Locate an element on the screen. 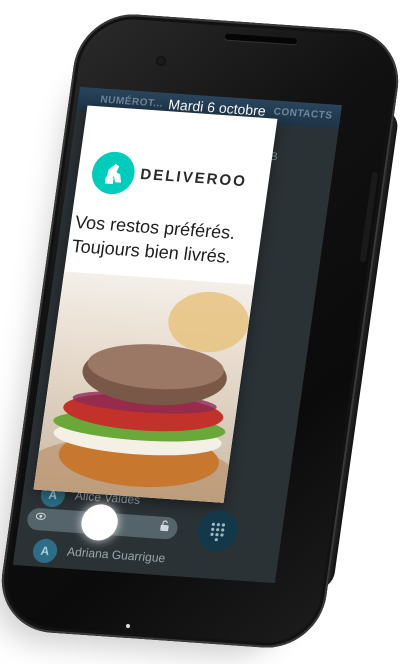  front-camera is located at coordinates (161, 61).